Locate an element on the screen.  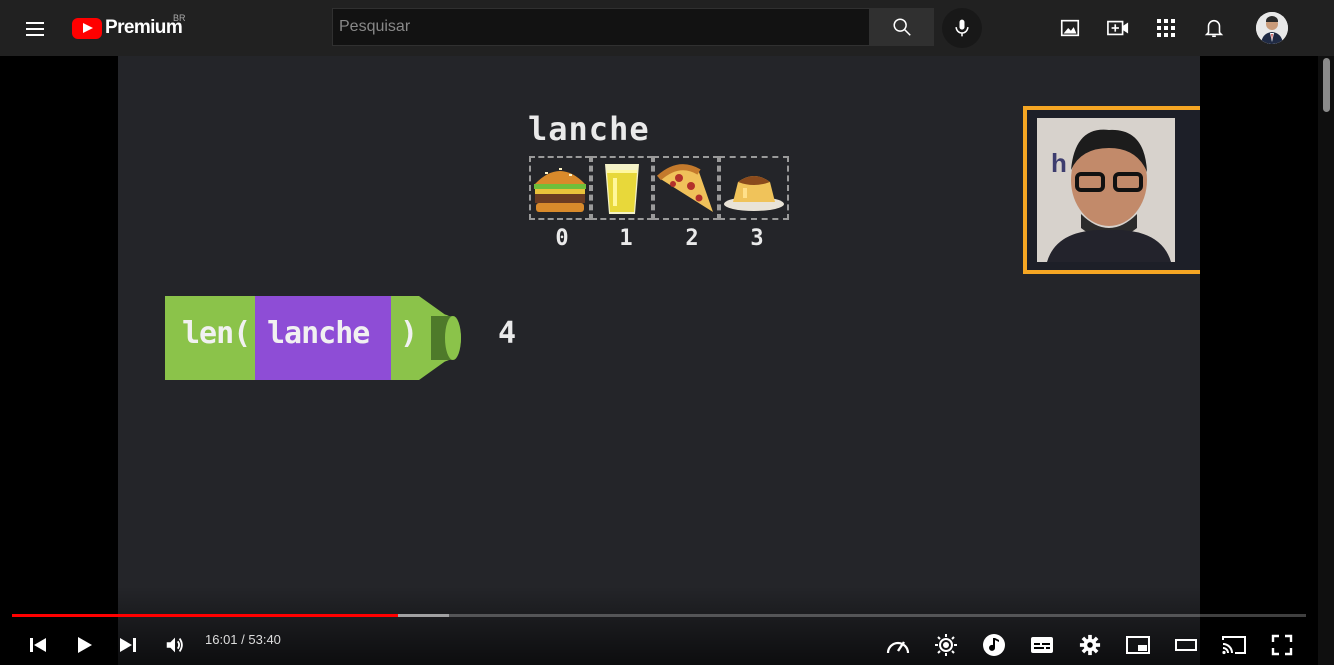
next-button is located at coordinates (128, 645).